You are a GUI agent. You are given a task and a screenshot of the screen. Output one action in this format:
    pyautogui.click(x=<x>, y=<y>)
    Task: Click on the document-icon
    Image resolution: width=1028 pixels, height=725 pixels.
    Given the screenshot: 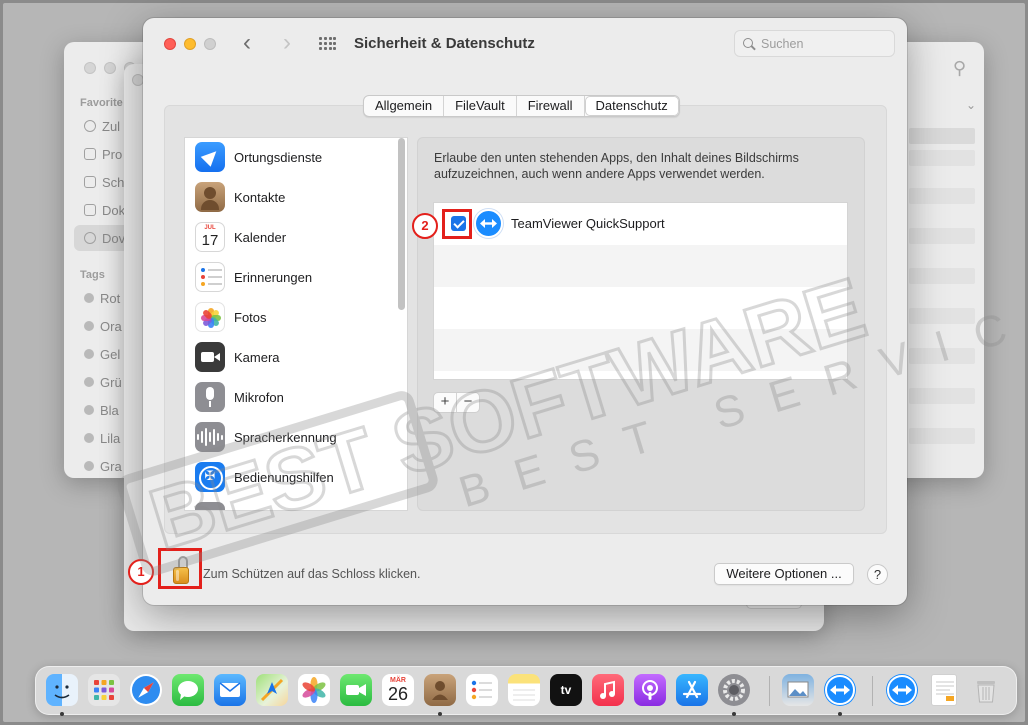 What is the action you would take?
    pyautogui.click(x=944, y=690)
    